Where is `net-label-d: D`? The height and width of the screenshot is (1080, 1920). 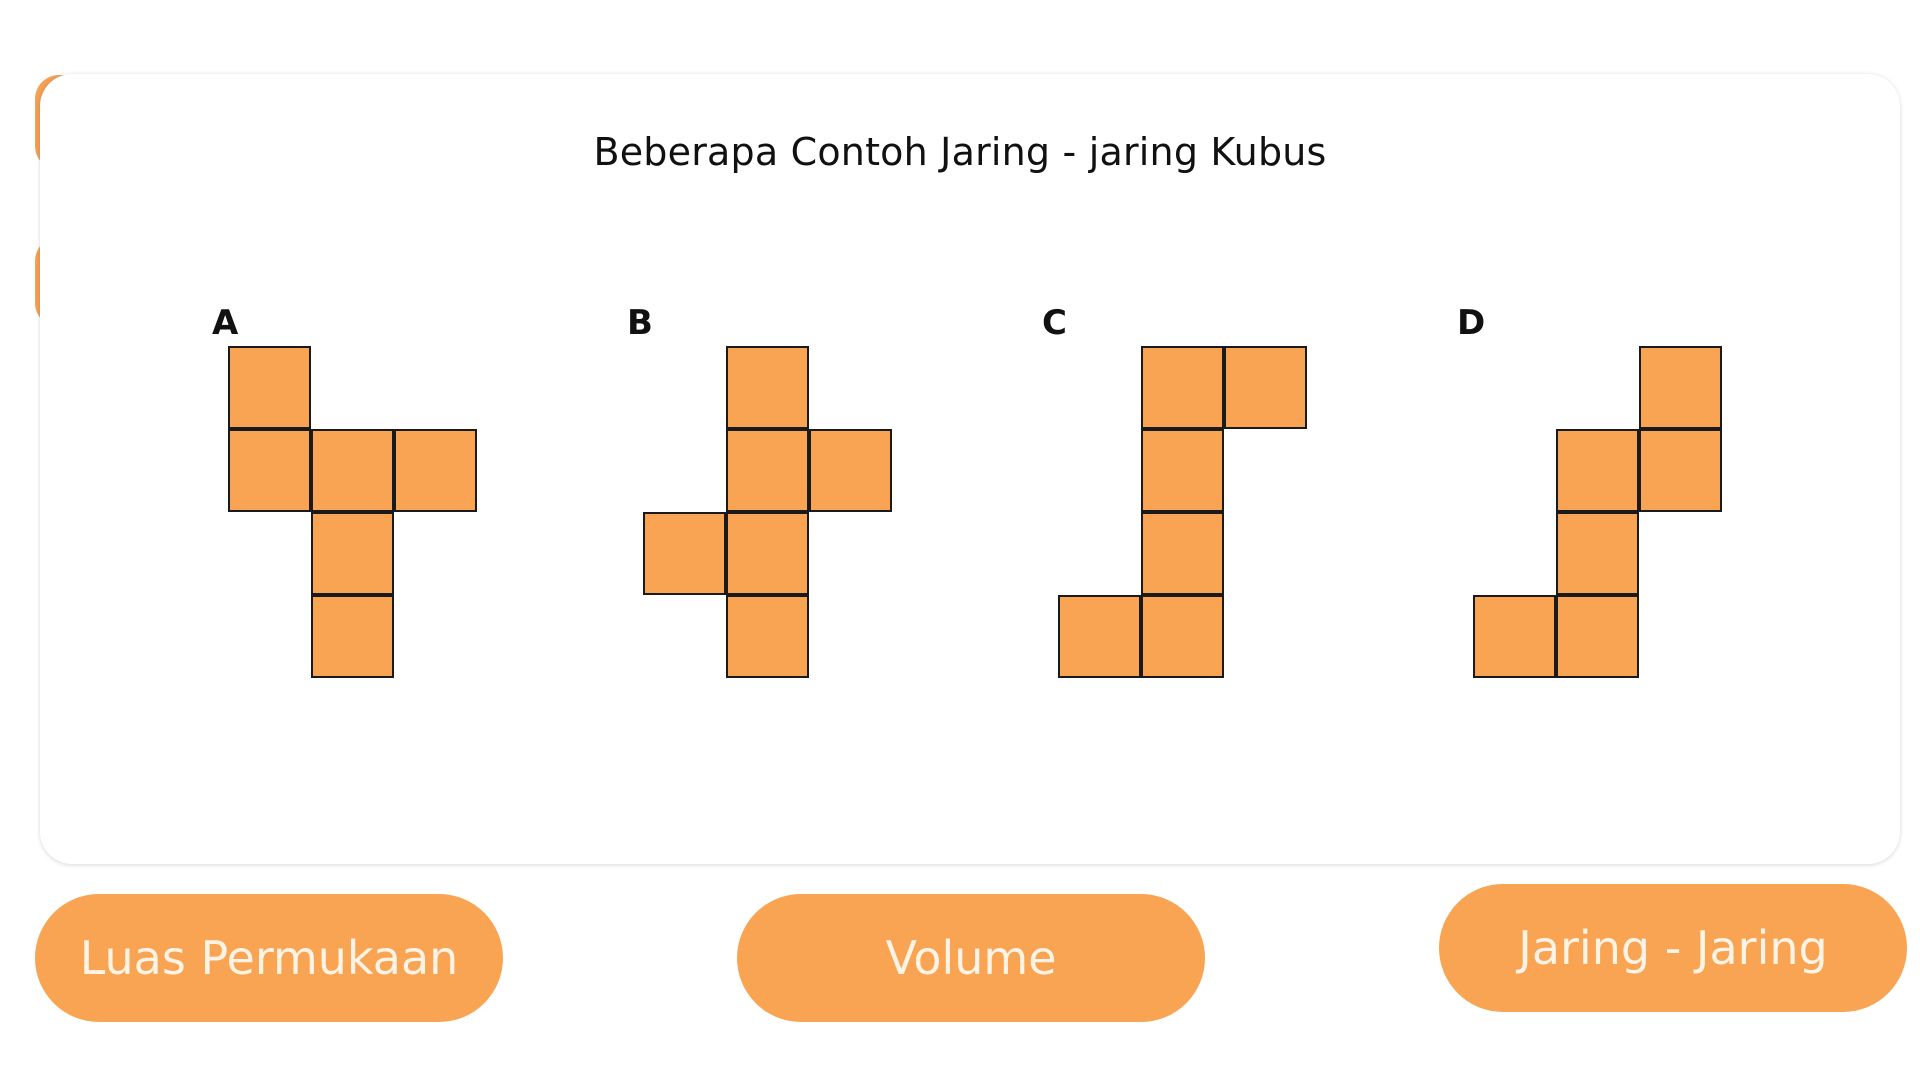
net-label-d: D is located at coordinates (1471, 323).